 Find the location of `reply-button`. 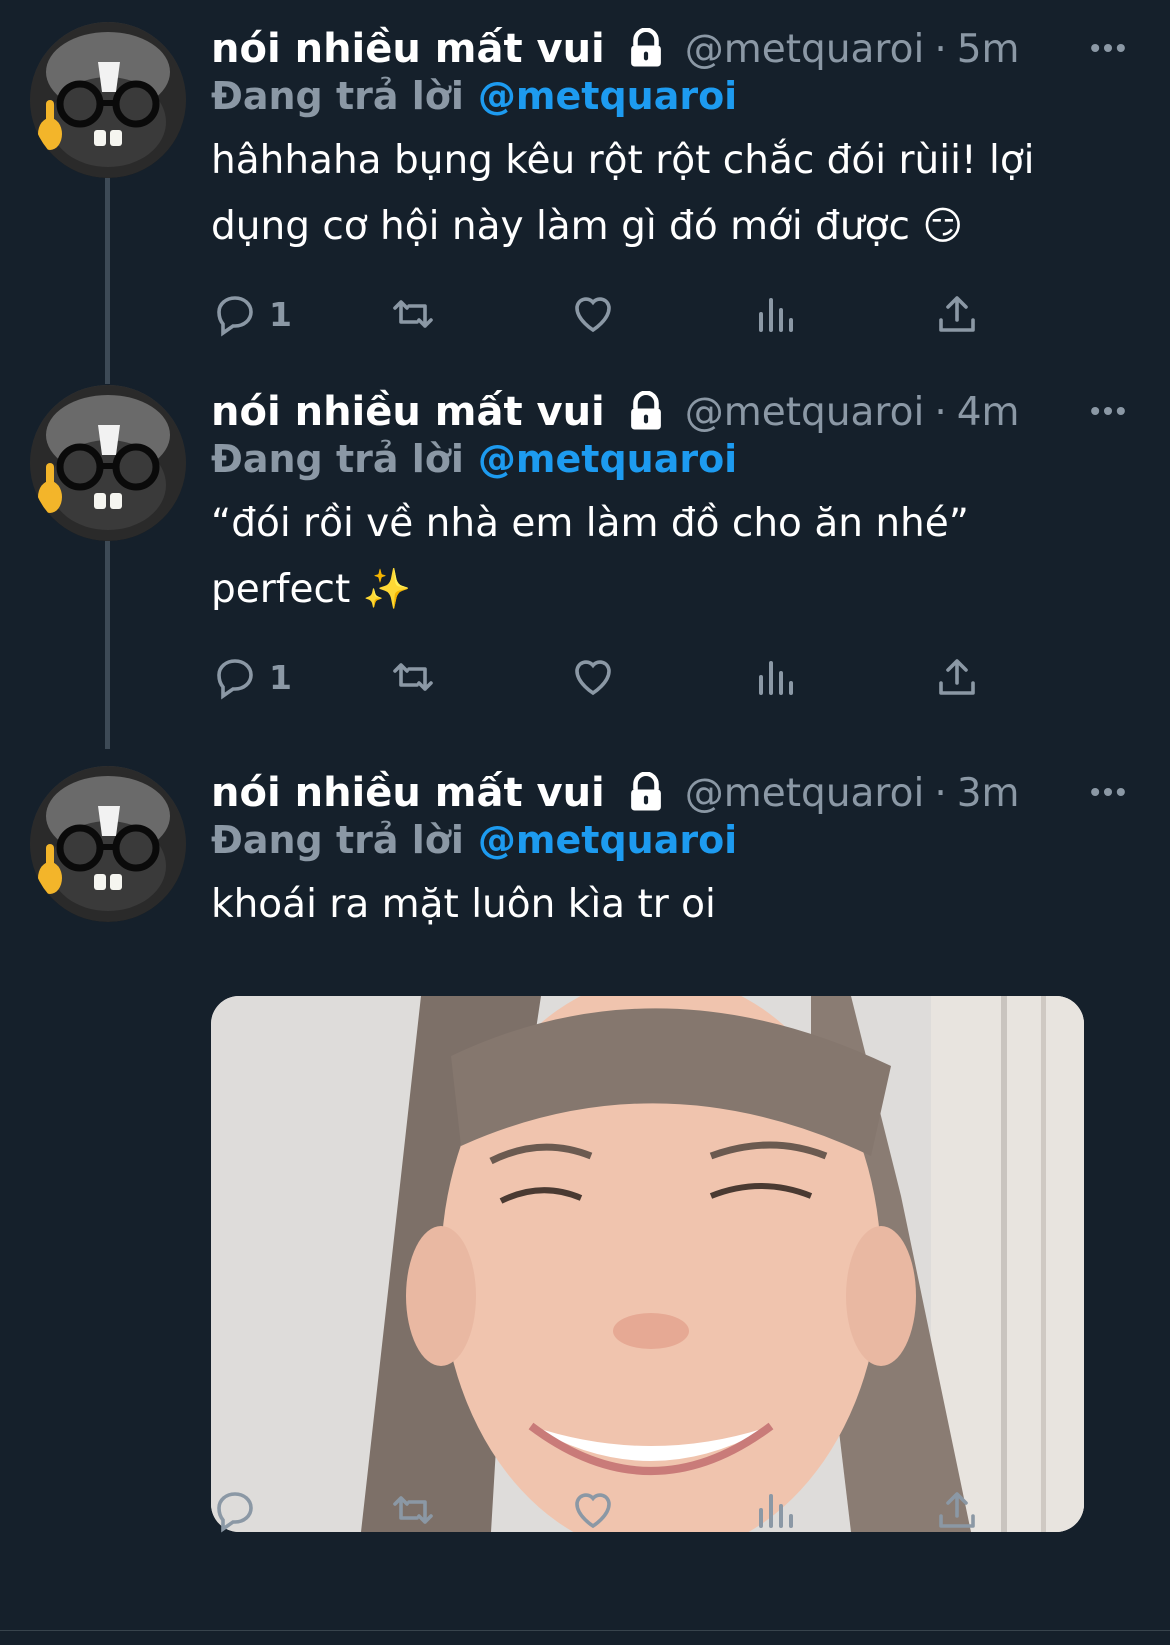

reply-button is located at coordinates (240, 1510).